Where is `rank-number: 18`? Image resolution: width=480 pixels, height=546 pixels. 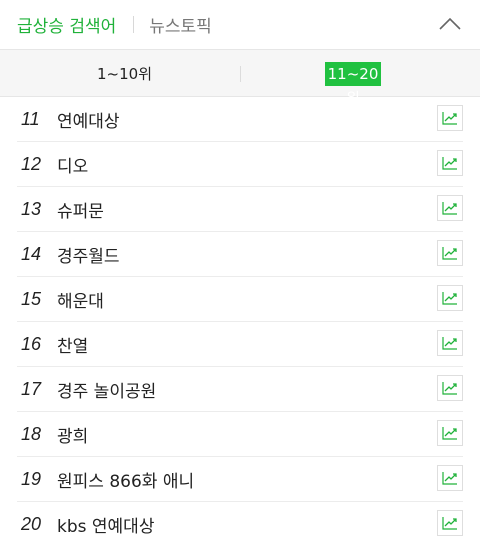 rank-number: 18 is located at coordinates (31, 433).